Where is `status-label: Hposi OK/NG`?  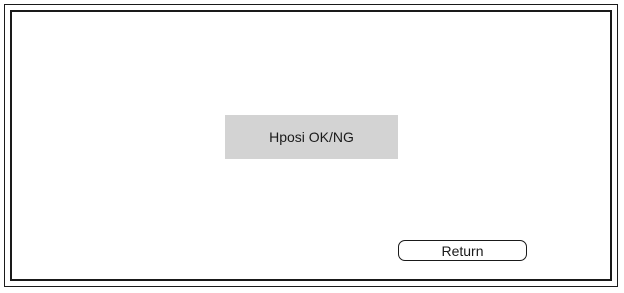
status-label: Hposi OK/NG is located at coordinates (311, 137).